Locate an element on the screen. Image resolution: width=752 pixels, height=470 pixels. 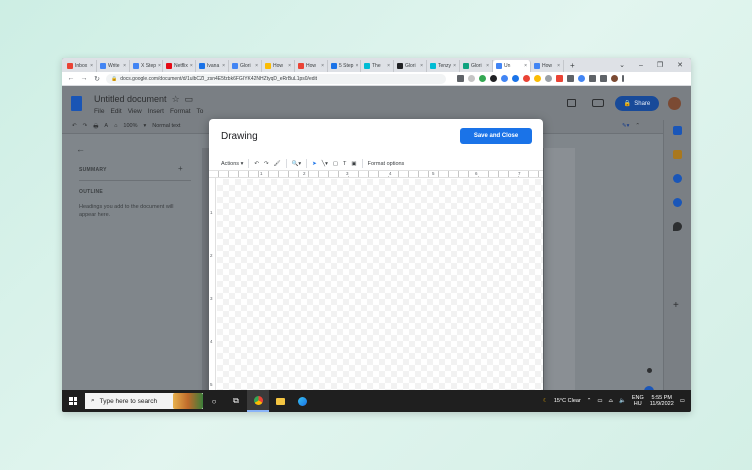
restore-icon: ❐ is located at coordinates (660, 66).